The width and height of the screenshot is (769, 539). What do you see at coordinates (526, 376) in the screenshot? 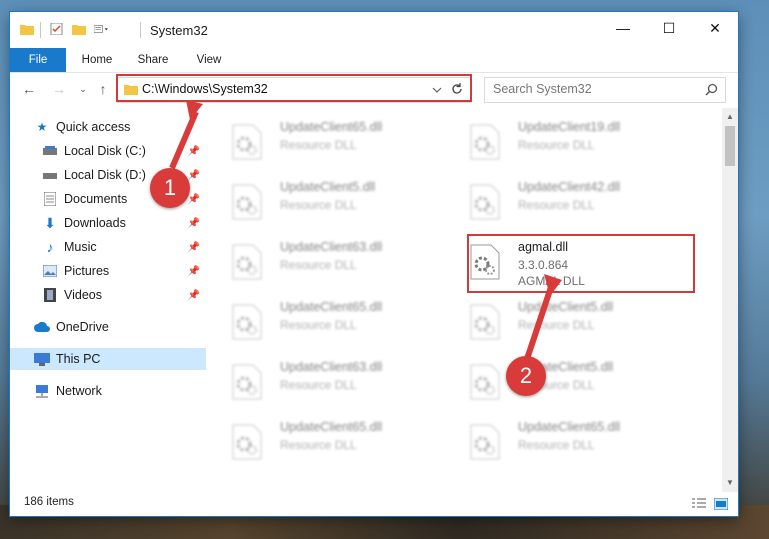
I see `step-badge-2: 2` at bounding box center [526, 376].